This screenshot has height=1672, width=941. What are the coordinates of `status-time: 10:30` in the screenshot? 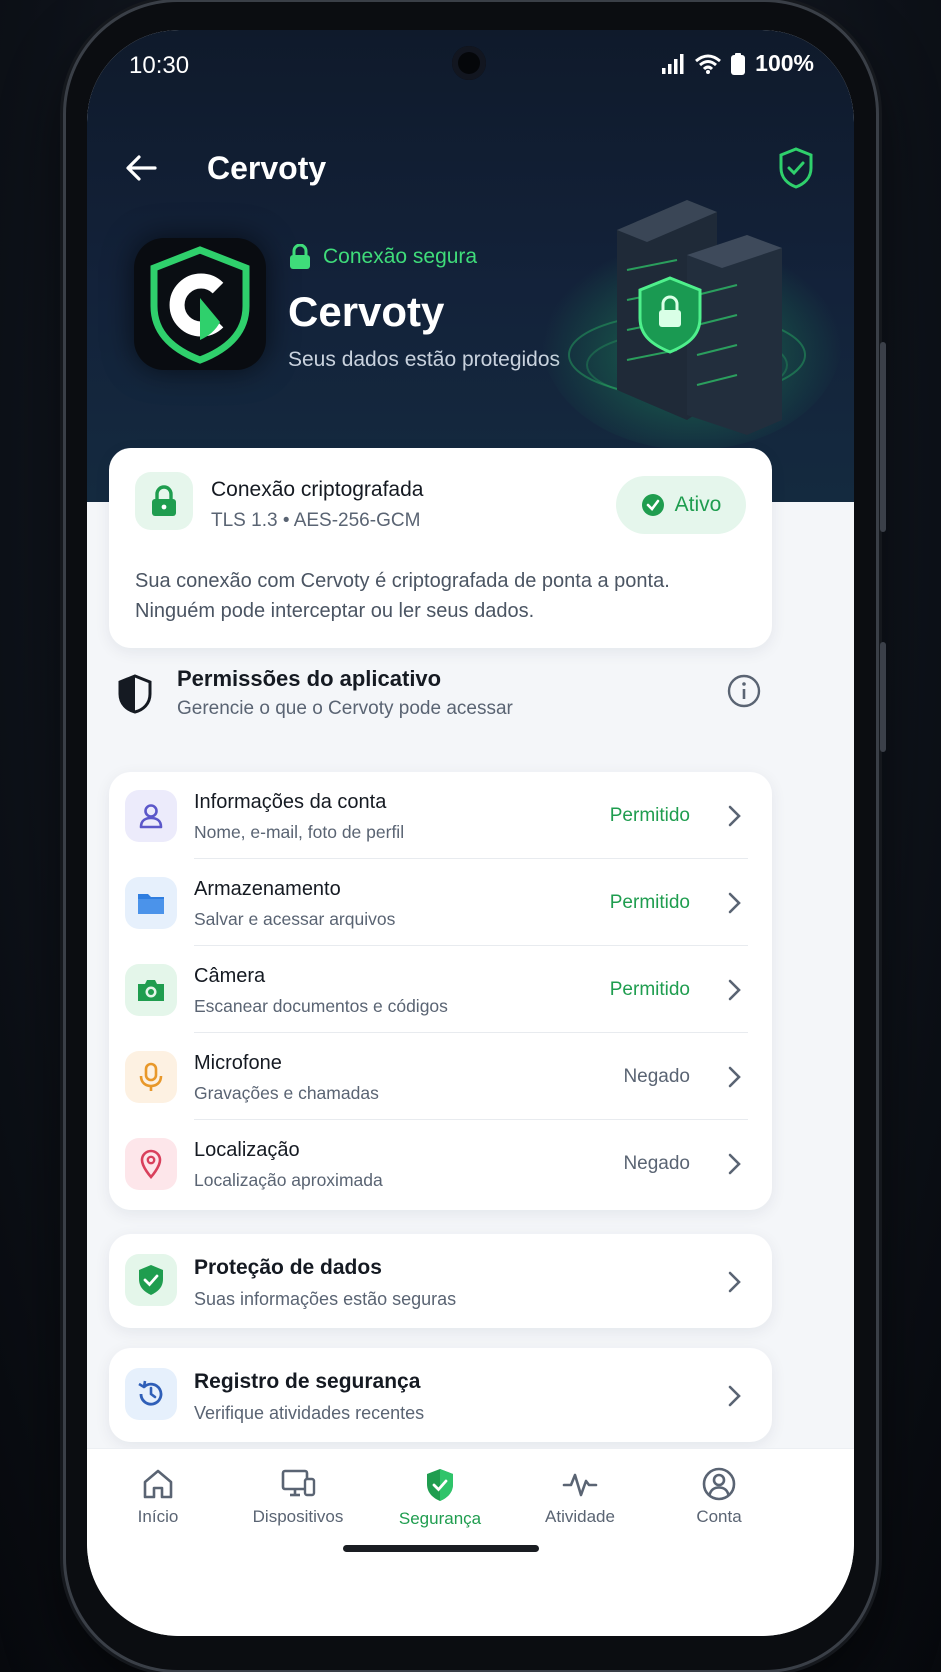 It's located at (159, 65).